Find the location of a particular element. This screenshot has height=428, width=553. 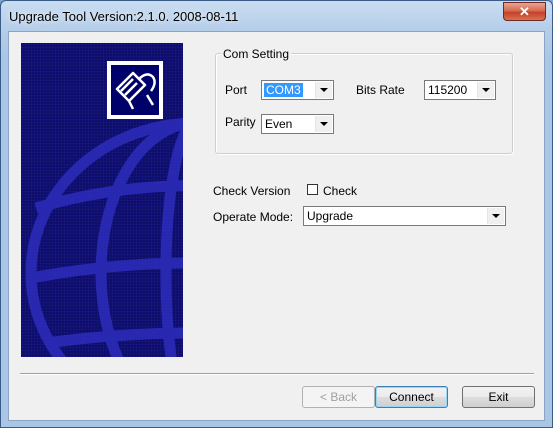

window-title: Upgrade Tool Version:2.1.0. 2008-08-11 is located at coordinates (124, 16).